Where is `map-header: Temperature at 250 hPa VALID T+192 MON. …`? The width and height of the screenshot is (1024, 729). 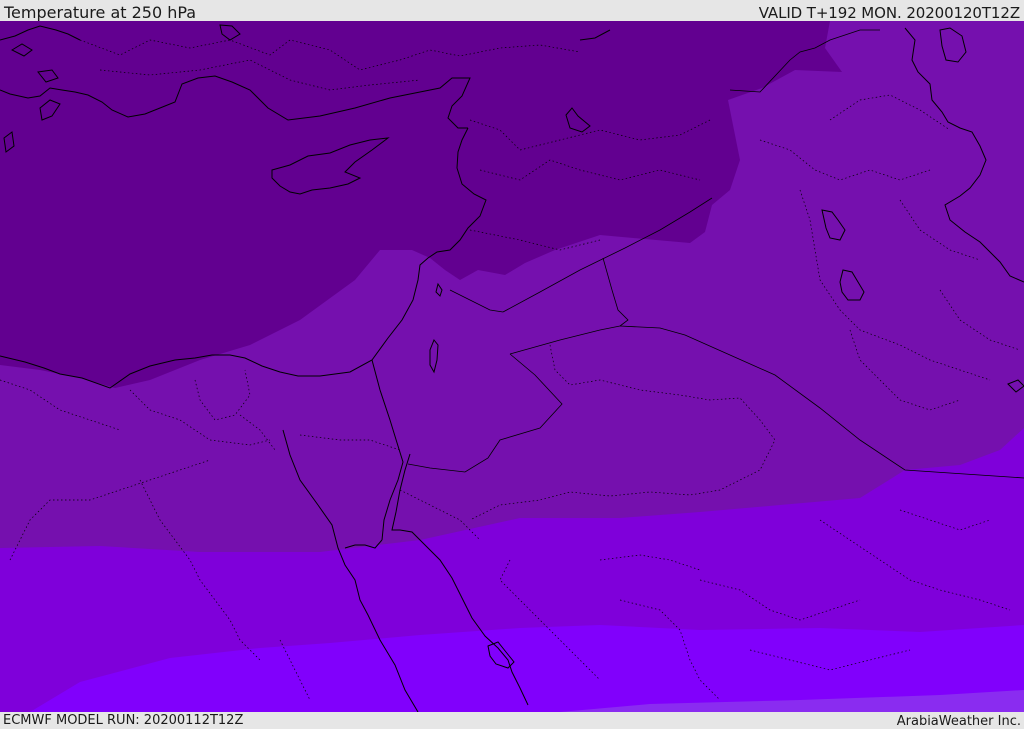 map-header: Temperature at 250 hPa VALID T+192 MON. … is located at coordinates (512, 11).